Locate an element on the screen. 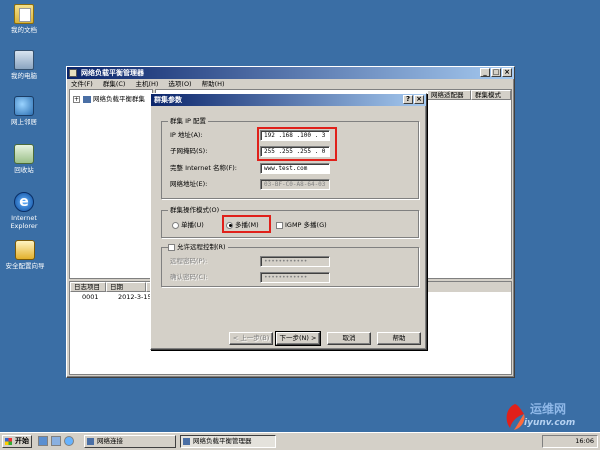  desktop-icon-label: Internet Explorer is located at coordinates (24, 222).